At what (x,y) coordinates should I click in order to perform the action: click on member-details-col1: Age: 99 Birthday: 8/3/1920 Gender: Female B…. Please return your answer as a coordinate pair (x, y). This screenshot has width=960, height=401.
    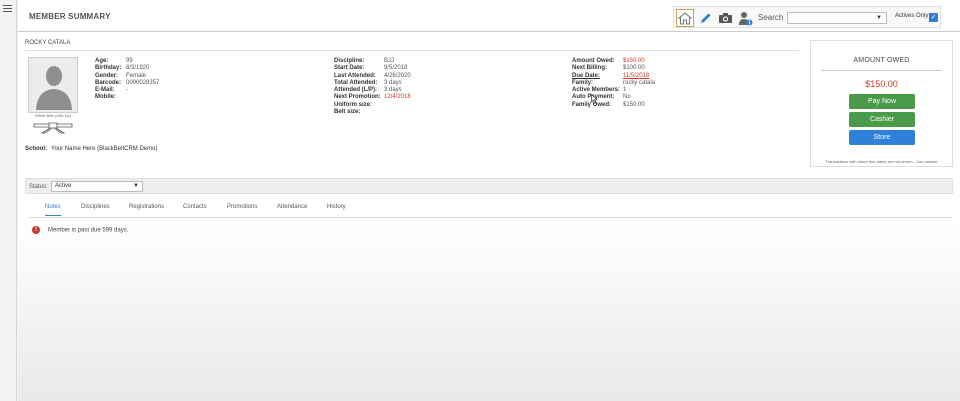
    Looking at the image, I should click on (127, 80).